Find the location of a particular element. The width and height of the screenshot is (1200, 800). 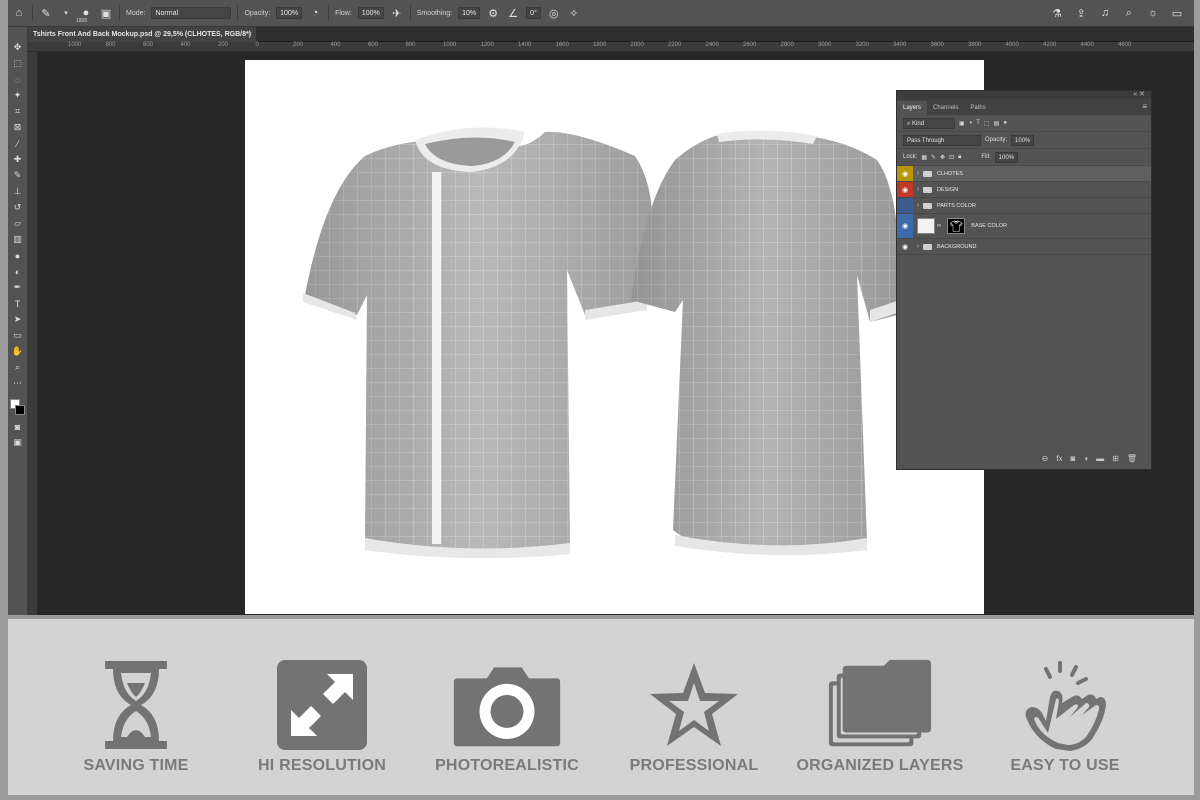

stamp-tool-icon: ⊥ is located at coordinates (18, 191).